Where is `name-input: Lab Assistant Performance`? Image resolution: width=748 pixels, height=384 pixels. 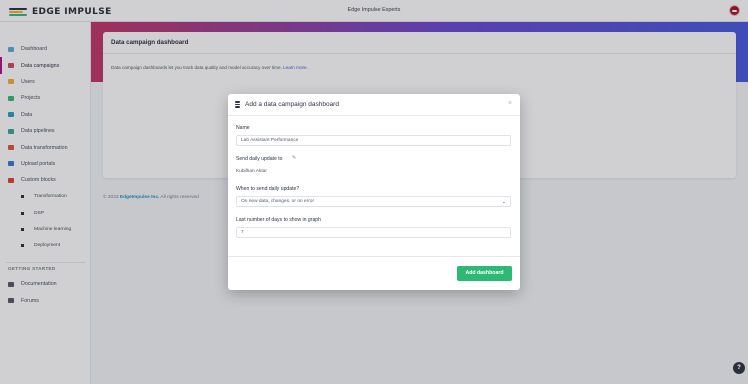
name-input: Lab Assistant Performance is located at coordinates (373, 140).